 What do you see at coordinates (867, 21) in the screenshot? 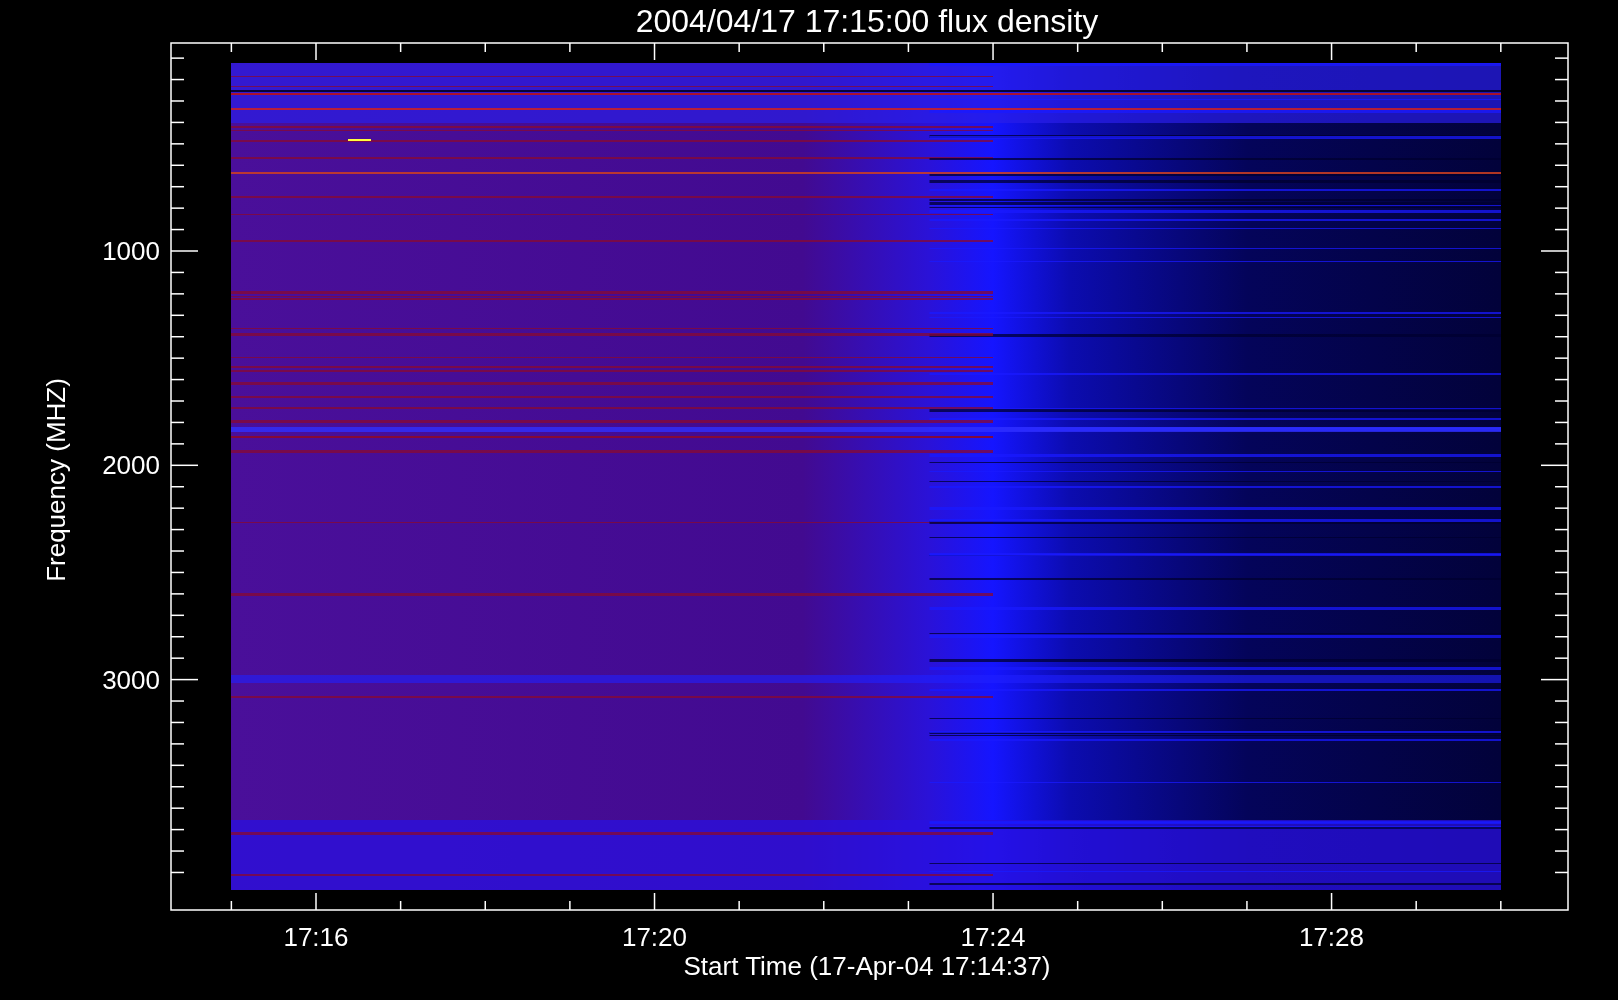
I see `plot-title: 2004/04/17 17:15:00 flux density` at bounding box center [867, 21].